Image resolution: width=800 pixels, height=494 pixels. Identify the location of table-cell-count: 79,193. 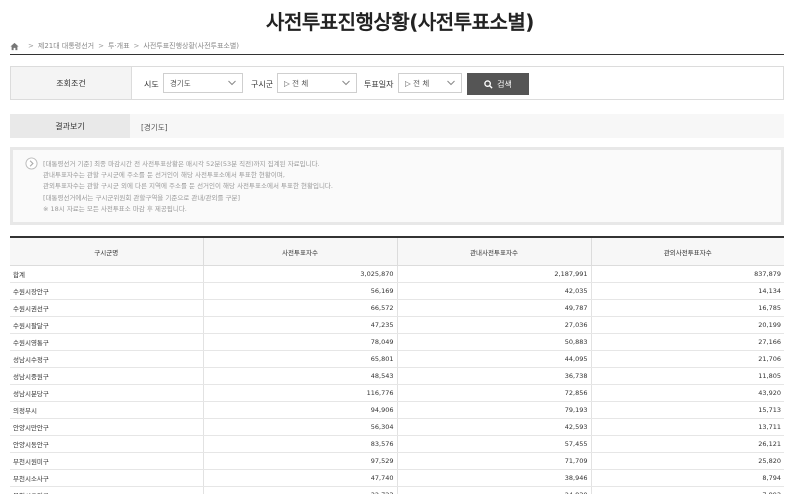
(494, 410).